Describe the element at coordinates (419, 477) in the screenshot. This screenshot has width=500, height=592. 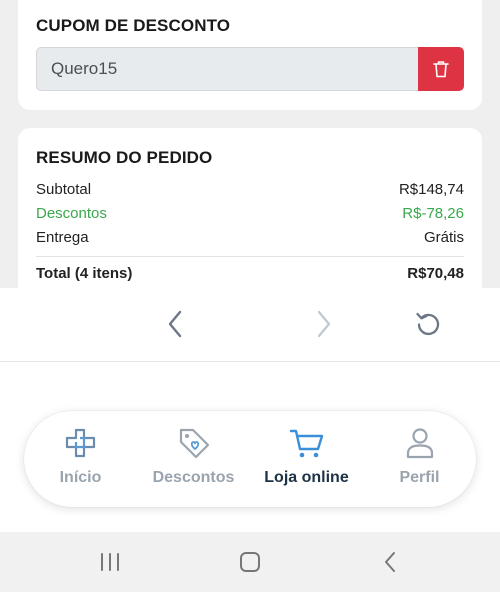
I see `tab-label: Perfil` at that location.